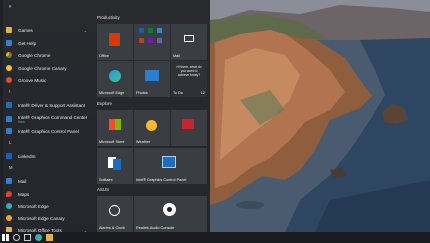  I want to click on tile-solitaire: Solitaire, so click(115, 166).